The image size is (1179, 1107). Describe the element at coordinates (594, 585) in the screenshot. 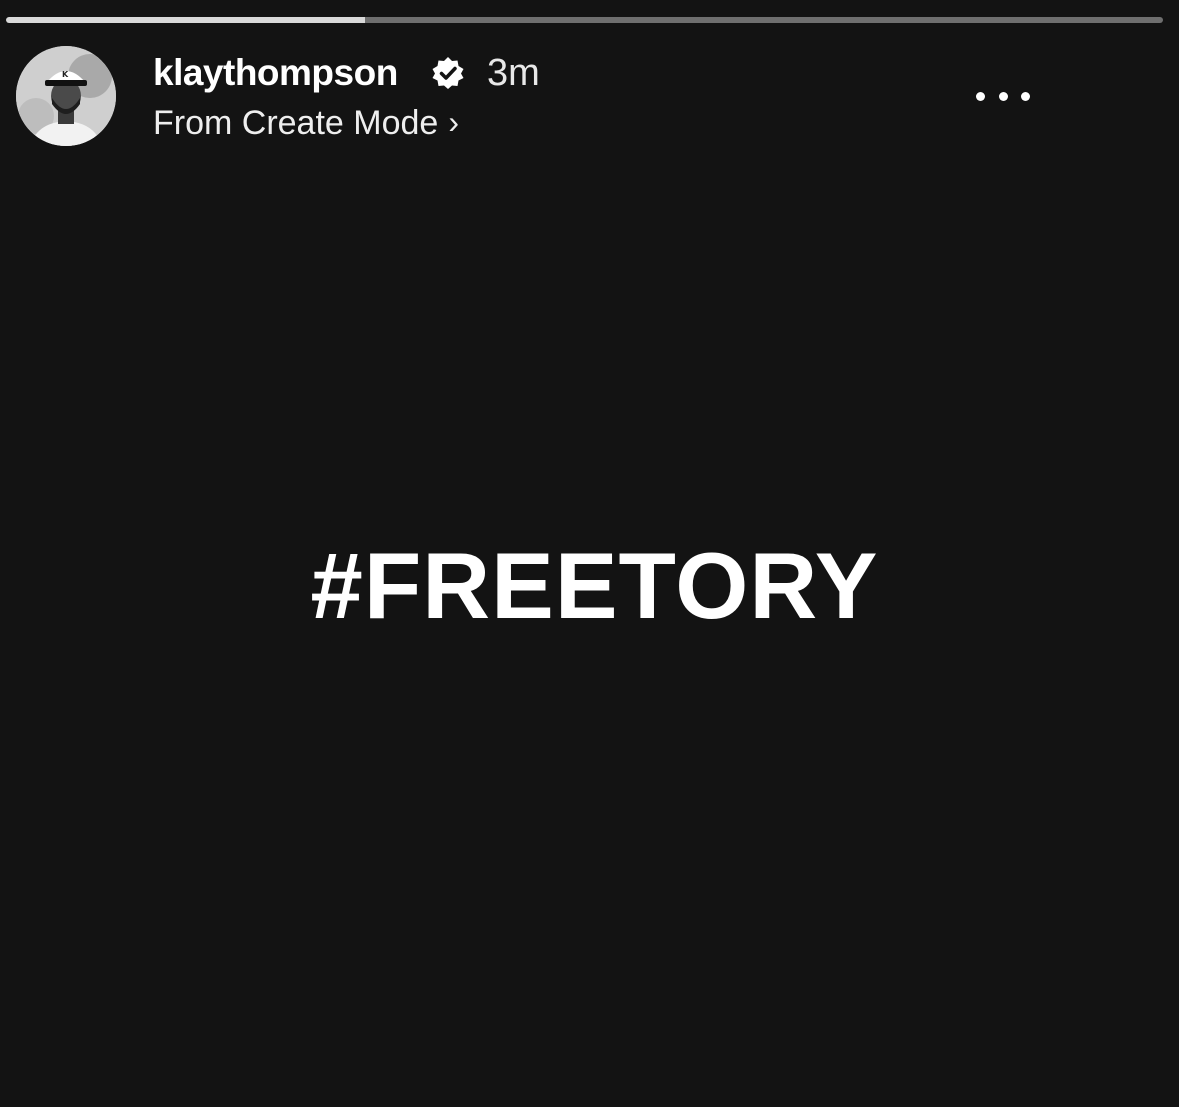

I see `story-hashtag-text: #FREETORY` at that location.